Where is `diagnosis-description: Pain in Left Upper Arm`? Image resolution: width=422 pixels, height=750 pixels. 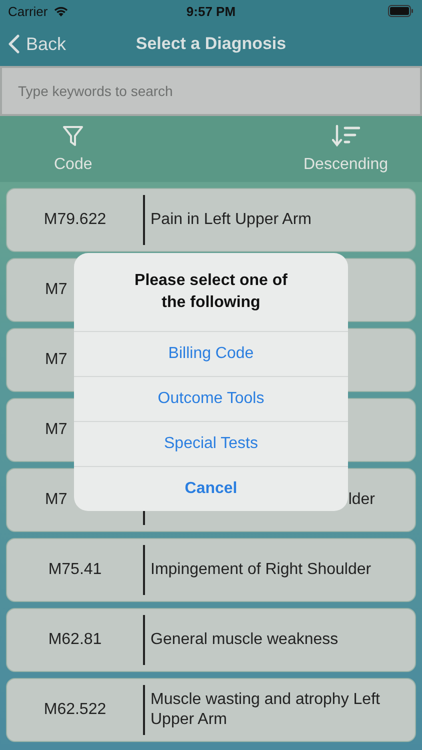
diagnosis-description: Pain in Left Upper Arm is located at coordinates (231, 219).